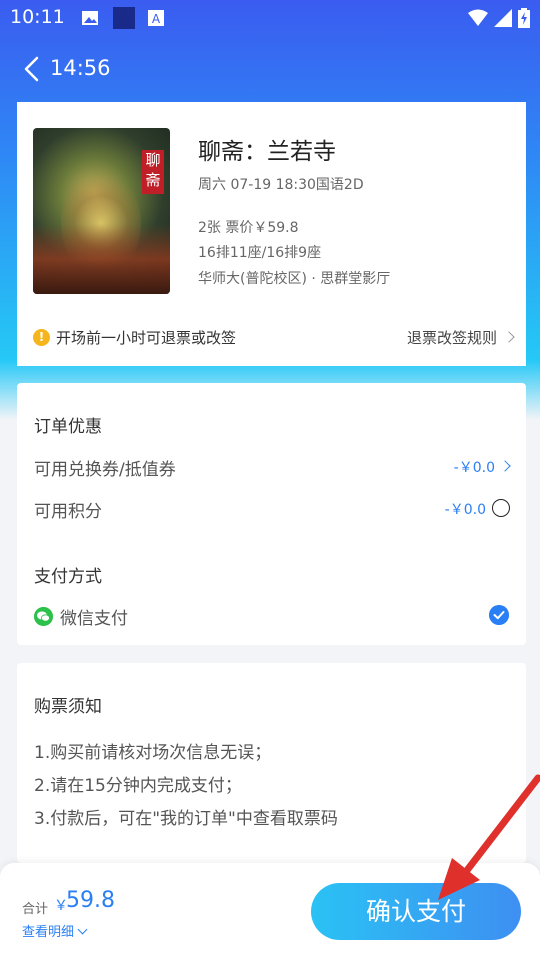 Image resolution: width=540 pixels, height=960 pixels. I want to click on refund-row: ! 开场前一小时可退票或改签 退票改签规则, so click(274, 338).